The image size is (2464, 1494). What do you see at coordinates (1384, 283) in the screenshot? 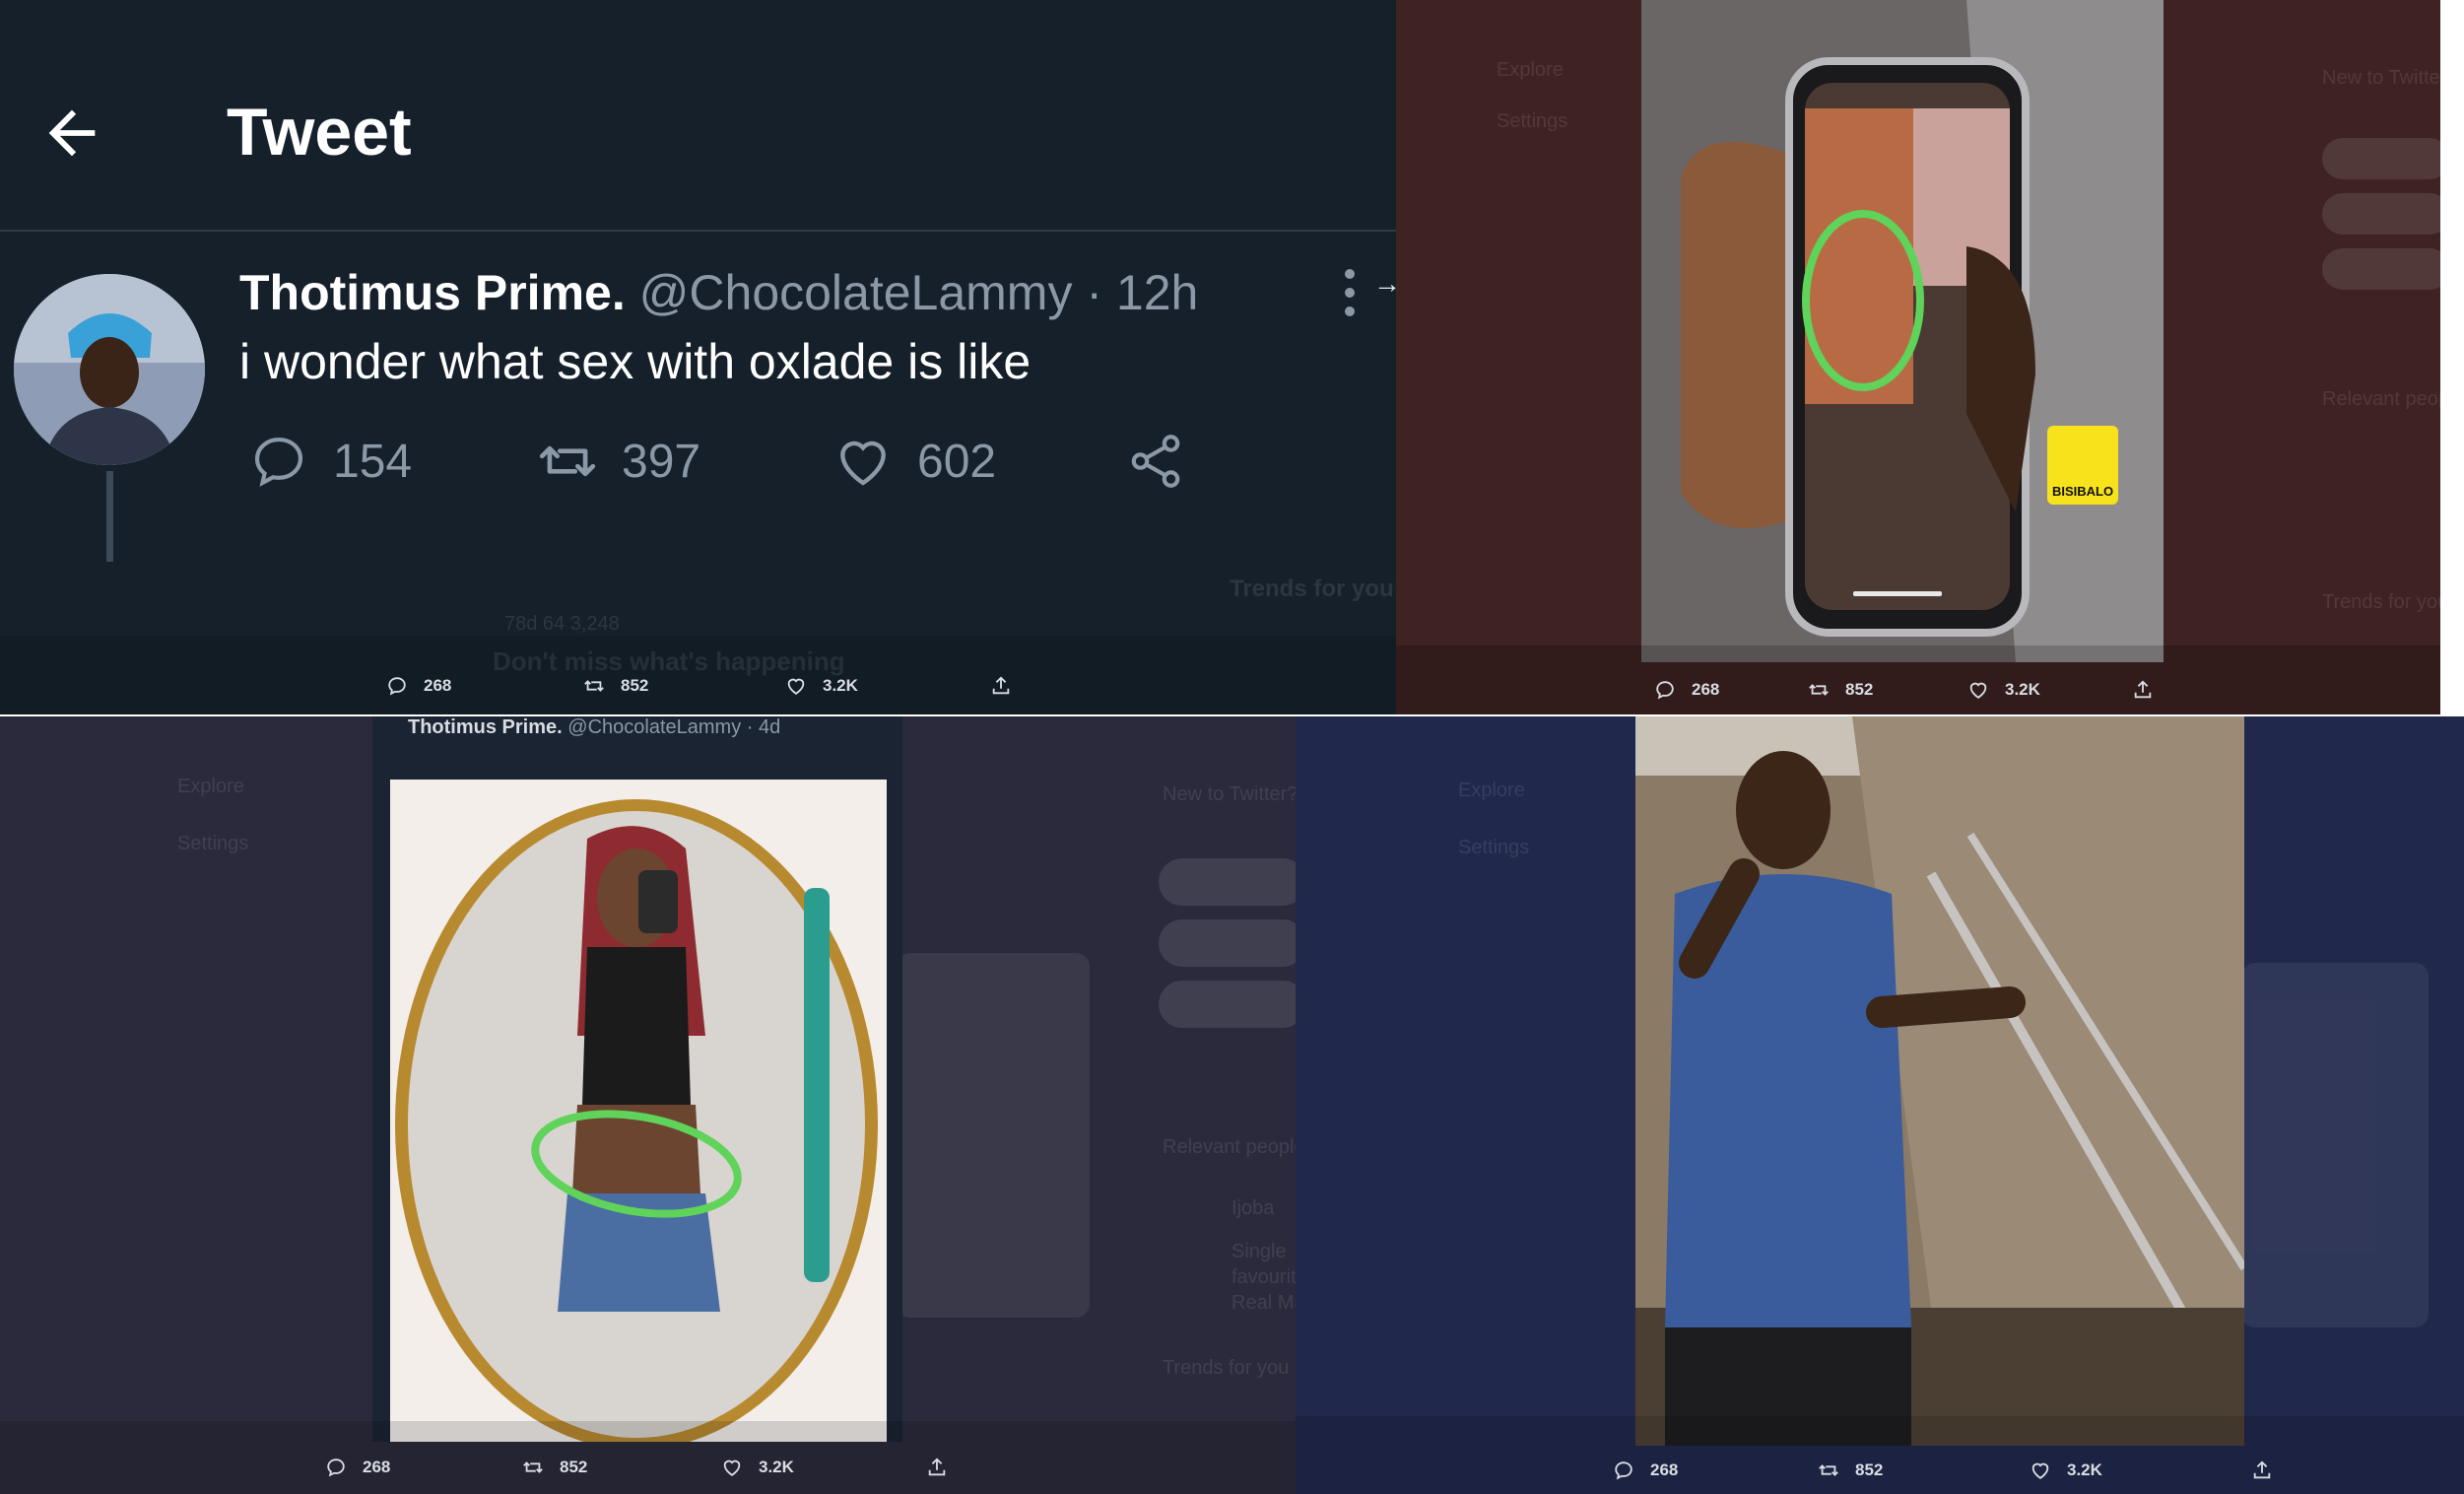
I see `arrow-right-icon: →` at bounding box center [1384, 283].